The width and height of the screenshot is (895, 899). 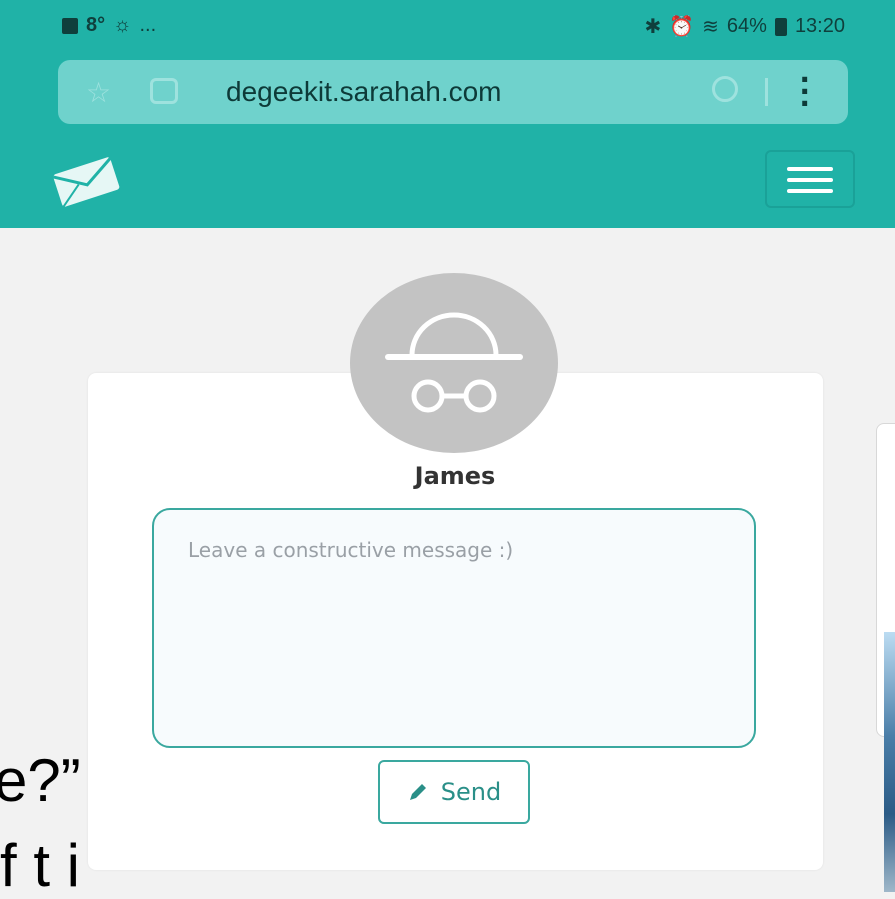 I want to click on pencil-icon, so click(x=417, y=792).